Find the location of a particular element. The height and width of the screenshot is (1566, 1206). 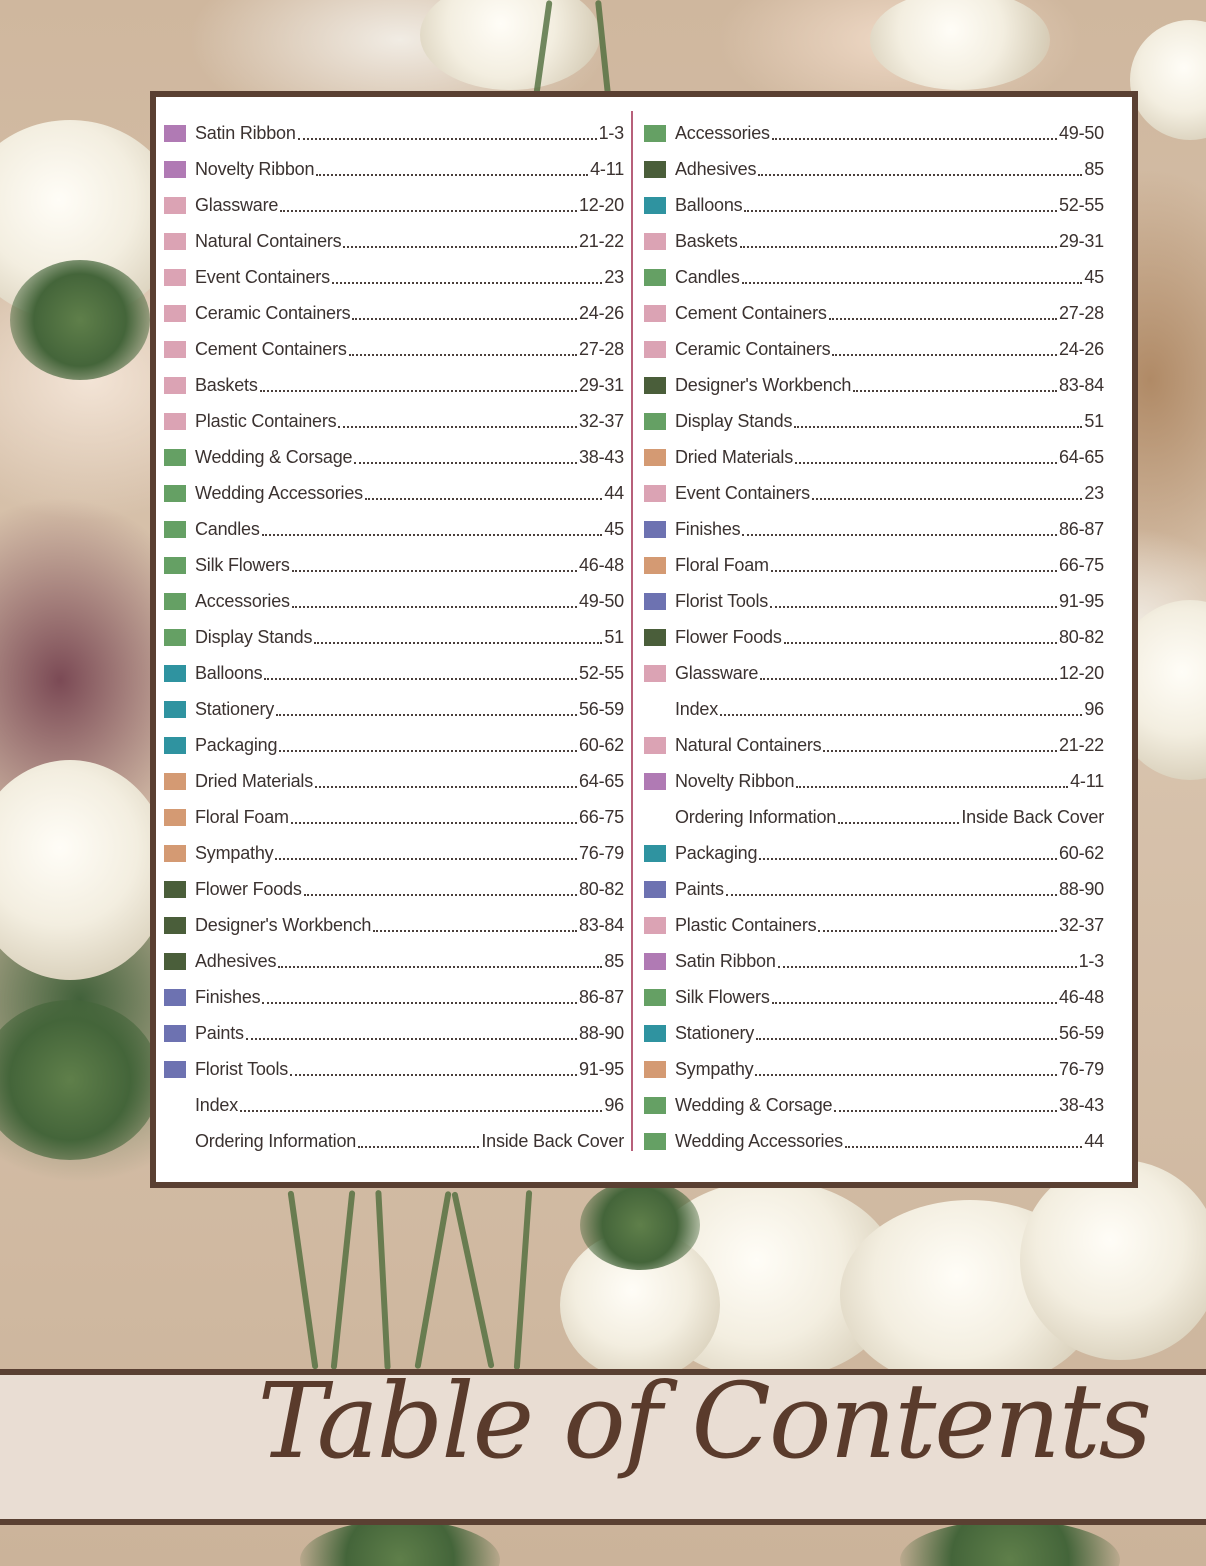

toc-entry-label: Baskets is located at coordinates (706, 240).